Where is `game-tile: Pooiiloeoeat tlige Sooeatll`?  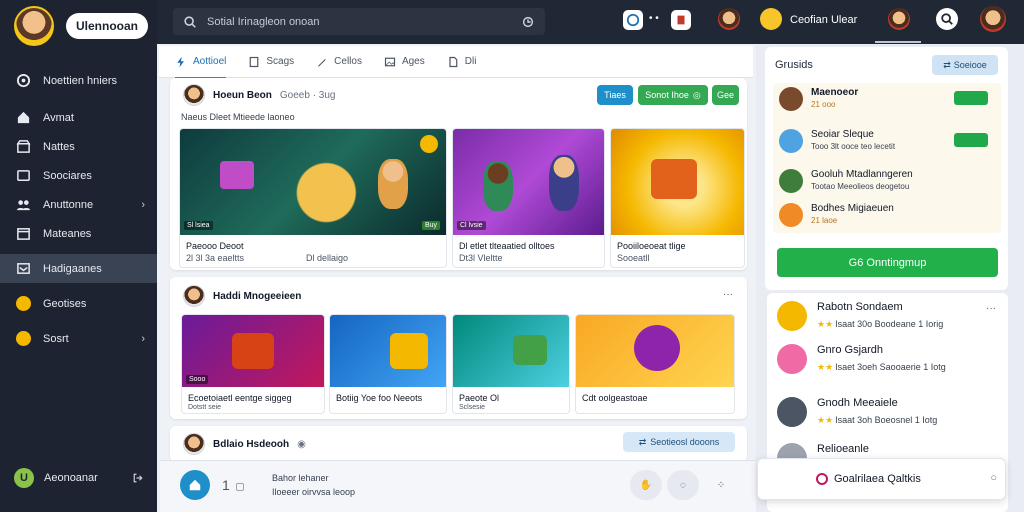 game-tile: Pooiiloeoeat tlige Sooeatll is located at coordinates (677, 198).